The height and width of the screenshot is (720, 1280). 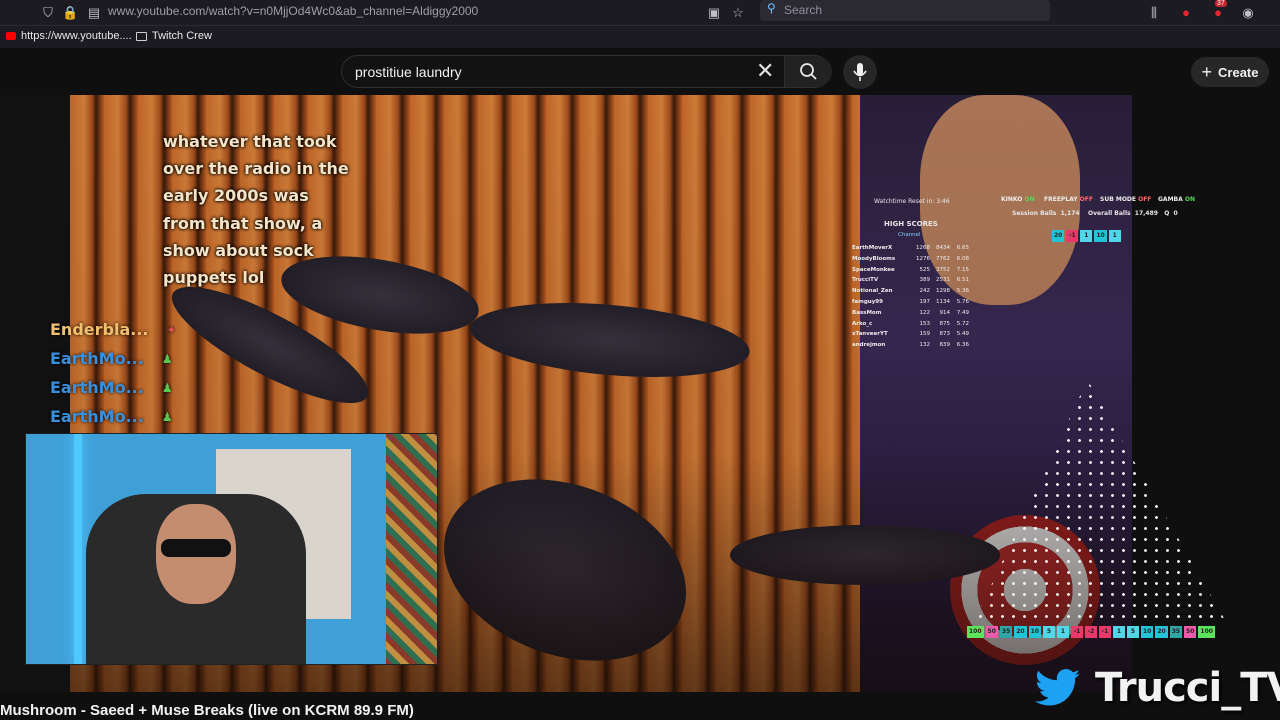 What do you see at coordinates (141, 36) in the screenshot?
I see `folder-icon` at bounding box center [141, 36].